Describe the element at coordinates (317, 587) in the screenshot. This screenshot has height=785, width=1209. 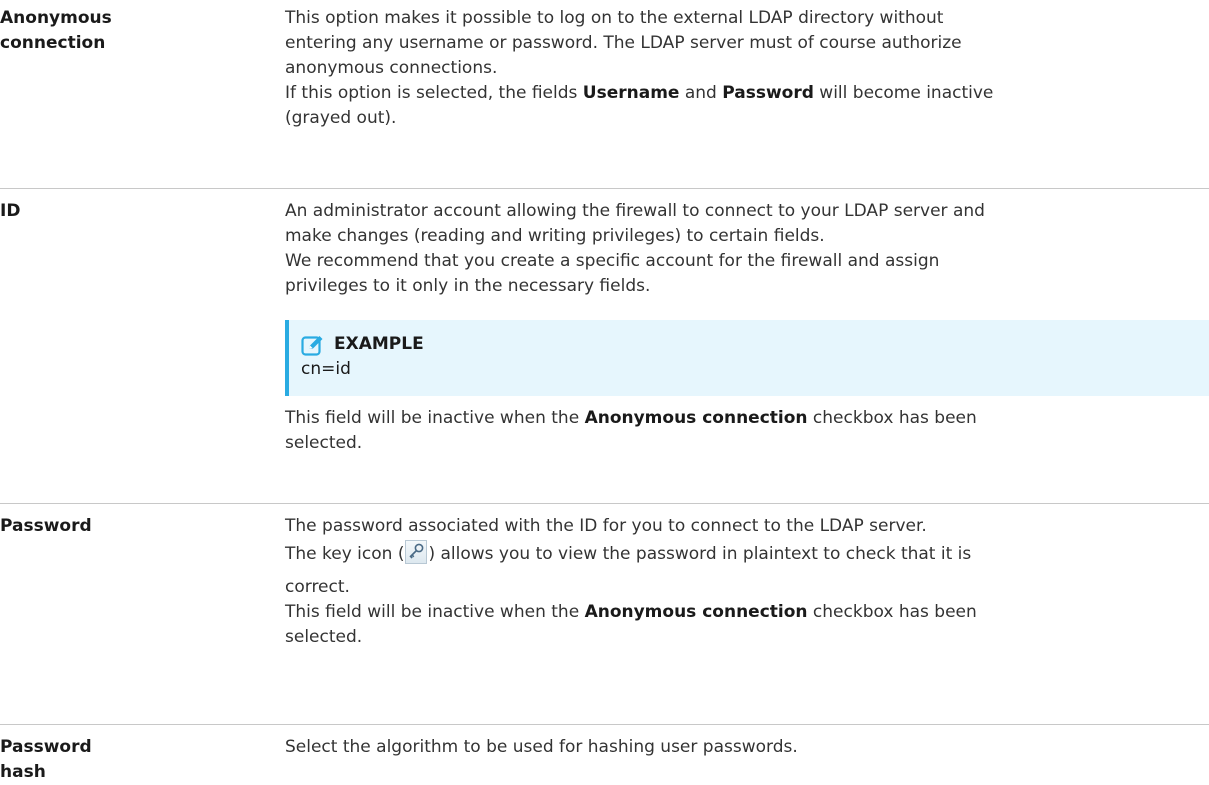
I see `desc-line: correct.` at that location.